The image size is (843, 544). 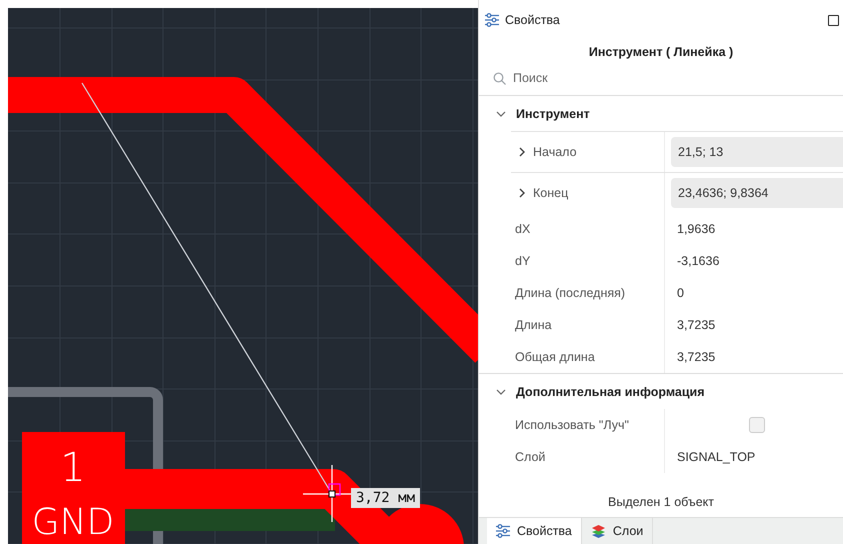 What do you see at coordinates (661, 391) in the screenshot?
I see `section-header: Дополнительная информация` at bounding box center [661, 391].